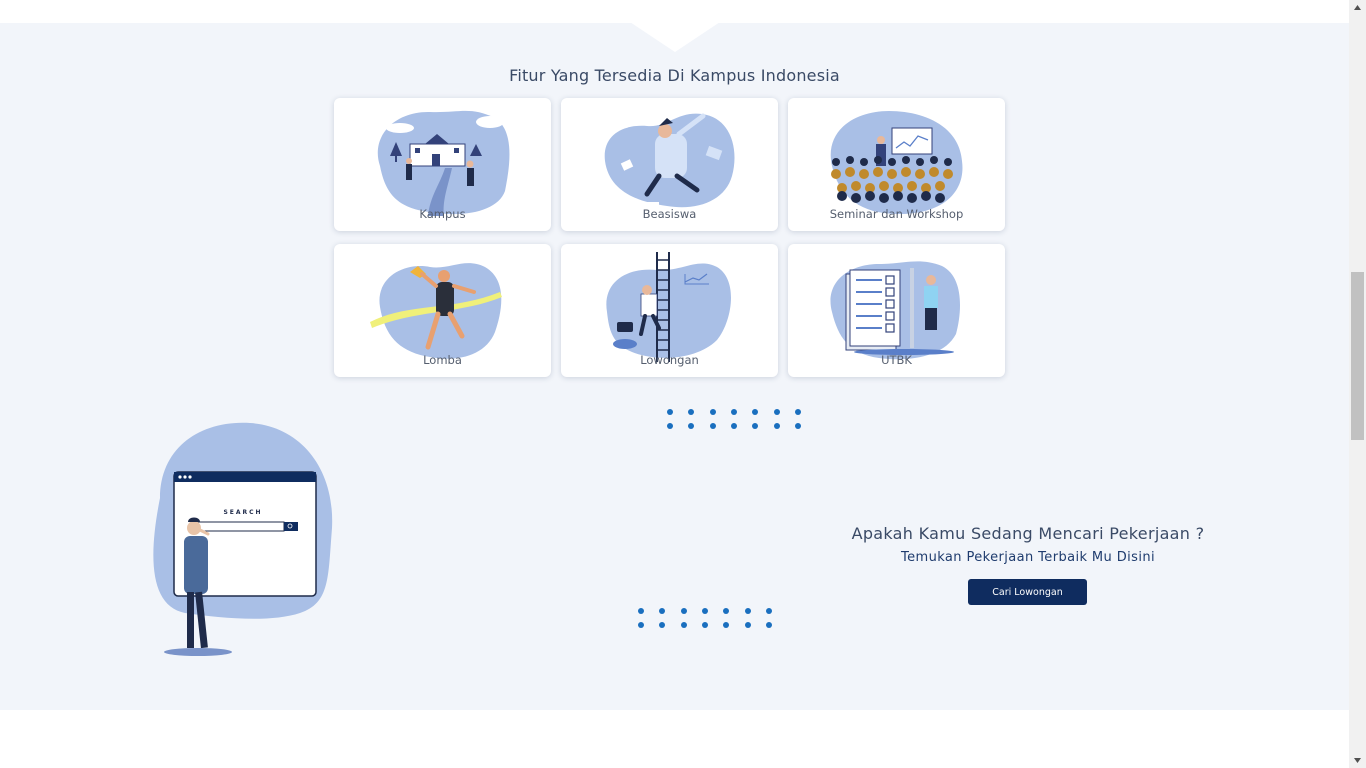 The width and height of the screenshot is (1366, 768). Describe the element at coordinates (442, 360) in the screenshot. I see `feature-label: Lomba` at that location.